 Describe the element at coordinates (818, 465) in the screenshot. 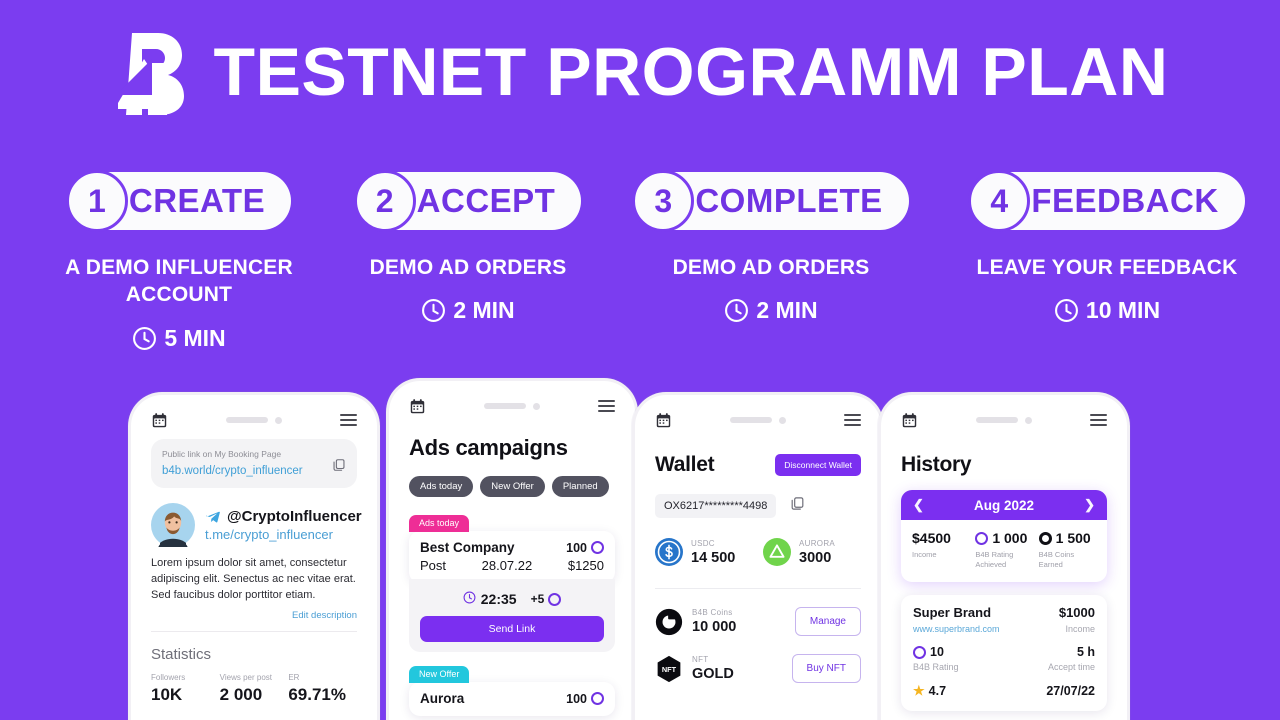

I see `disconnect-wallet-button: Disconnect Wallet` at that location.